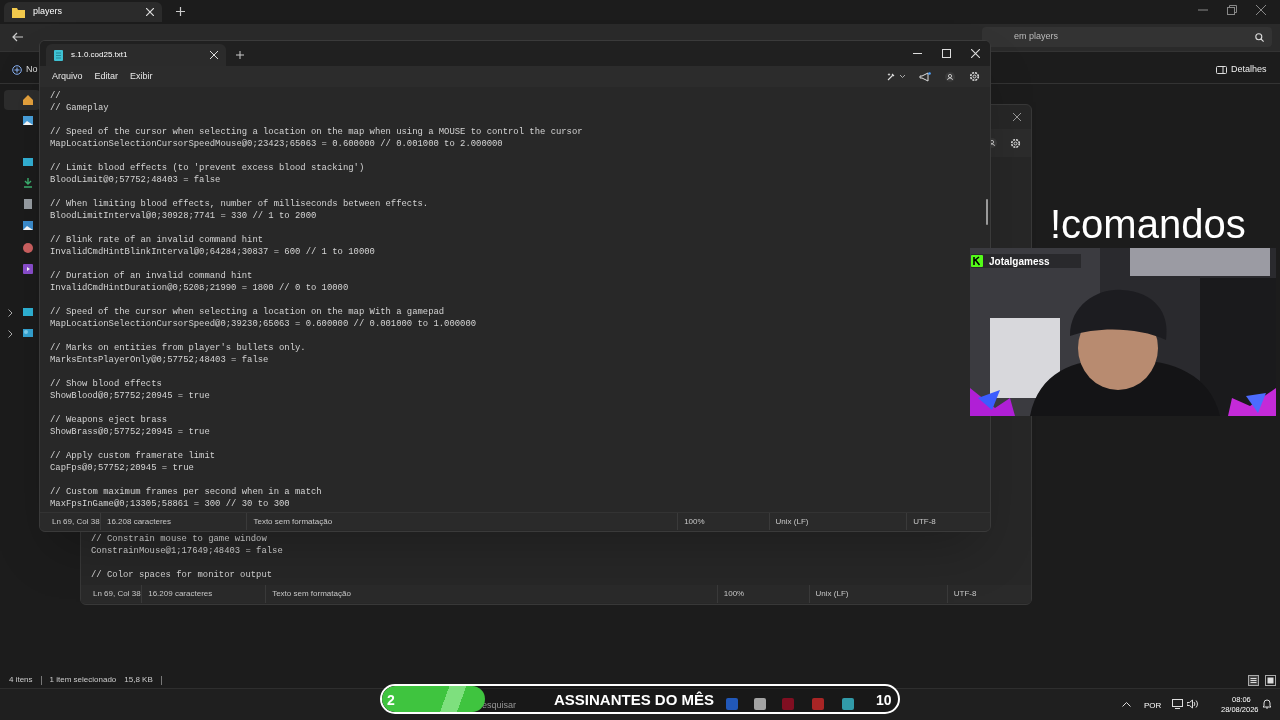  Describe the element at coordinates (946, 53) in the screenshot. I see `maximize-icon` at that location.